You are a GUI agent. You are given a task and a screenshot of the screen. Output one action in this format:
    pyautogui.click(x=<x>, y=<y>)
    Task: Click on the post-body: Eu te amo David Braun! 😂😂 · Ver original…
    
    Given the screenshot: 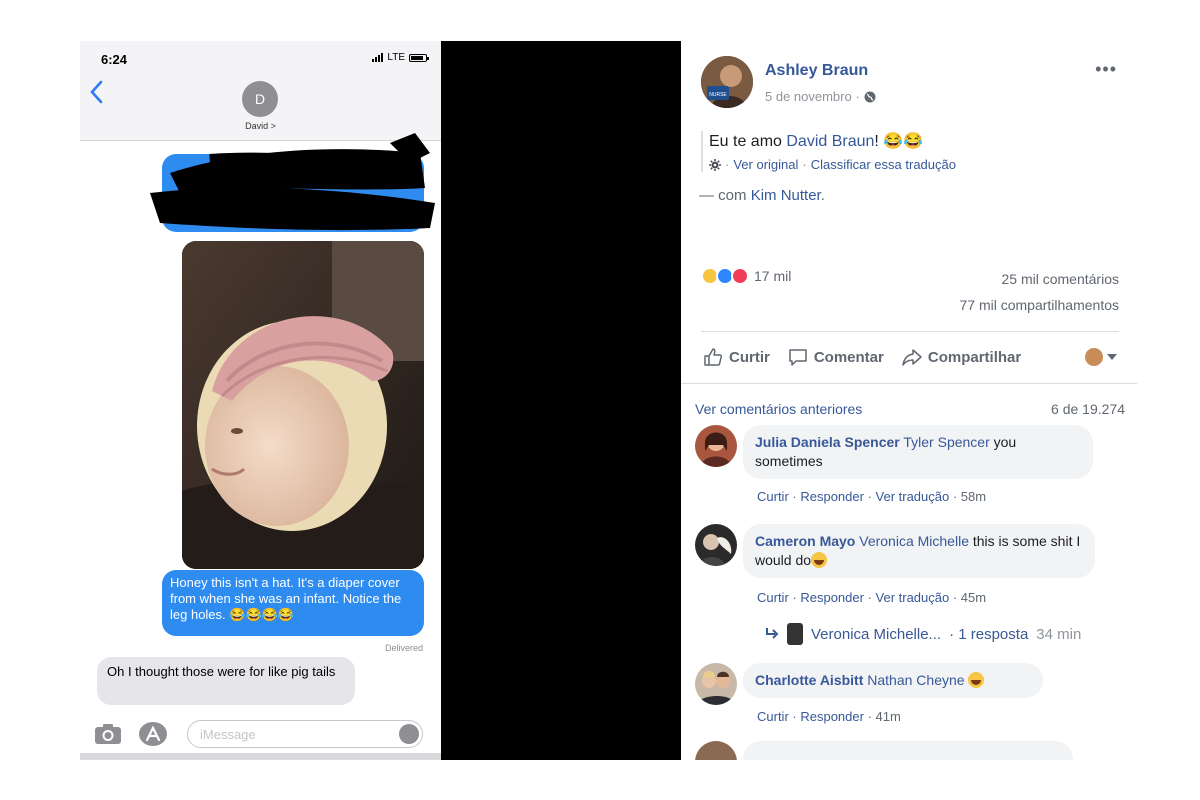 What is the action you would take?
    pyautogui.click(x=911, y=151)
    